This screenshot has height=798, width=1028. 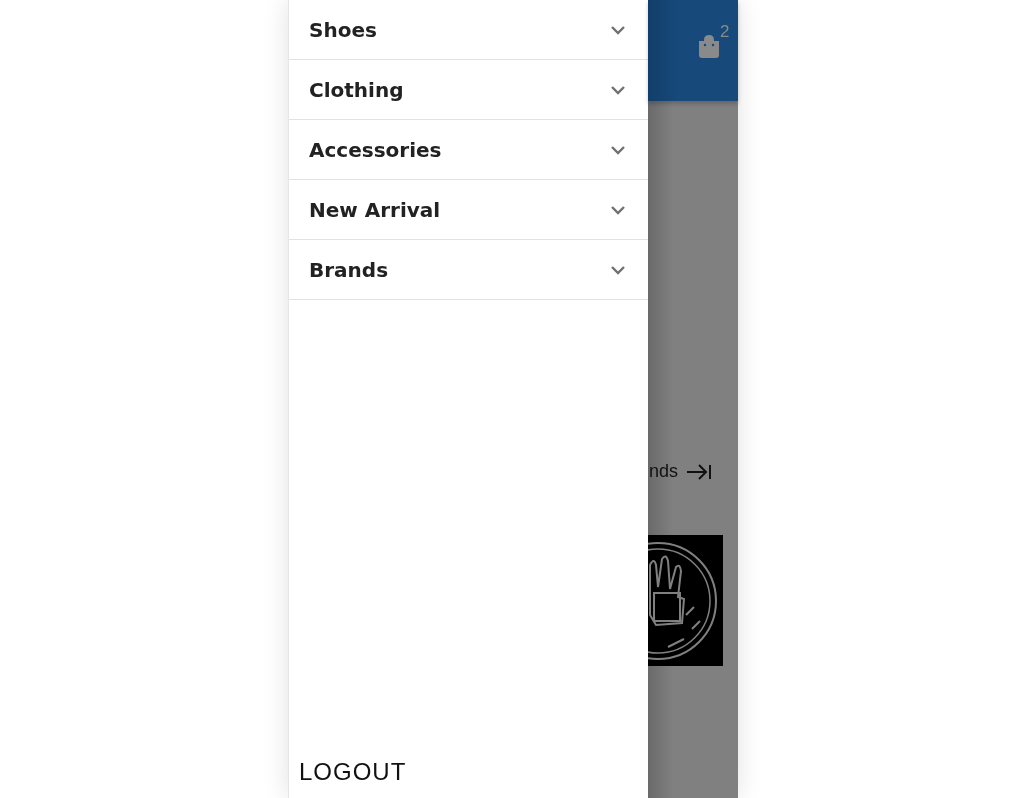 I want to click on link-text: nds, so click(x=664, y=471).